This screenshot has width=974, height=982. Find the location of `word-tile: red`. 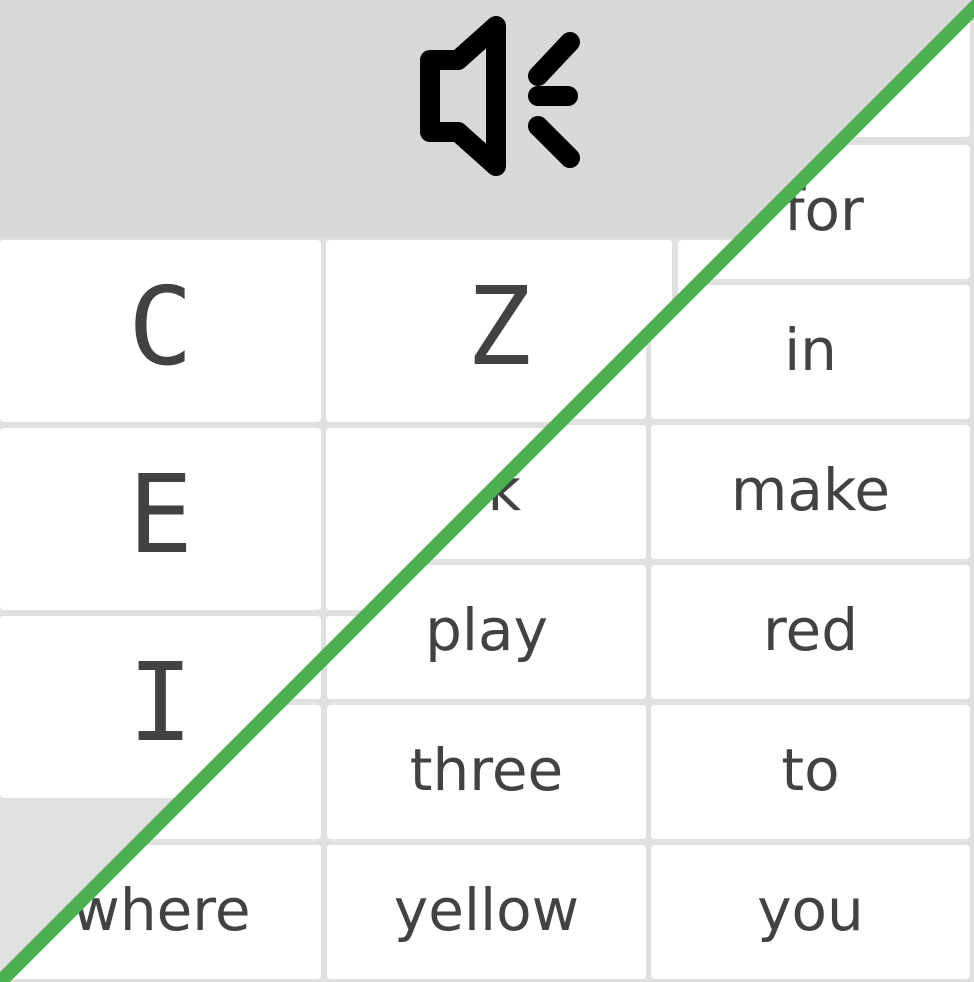

word-tile: red is located at coordinates (810, 632).